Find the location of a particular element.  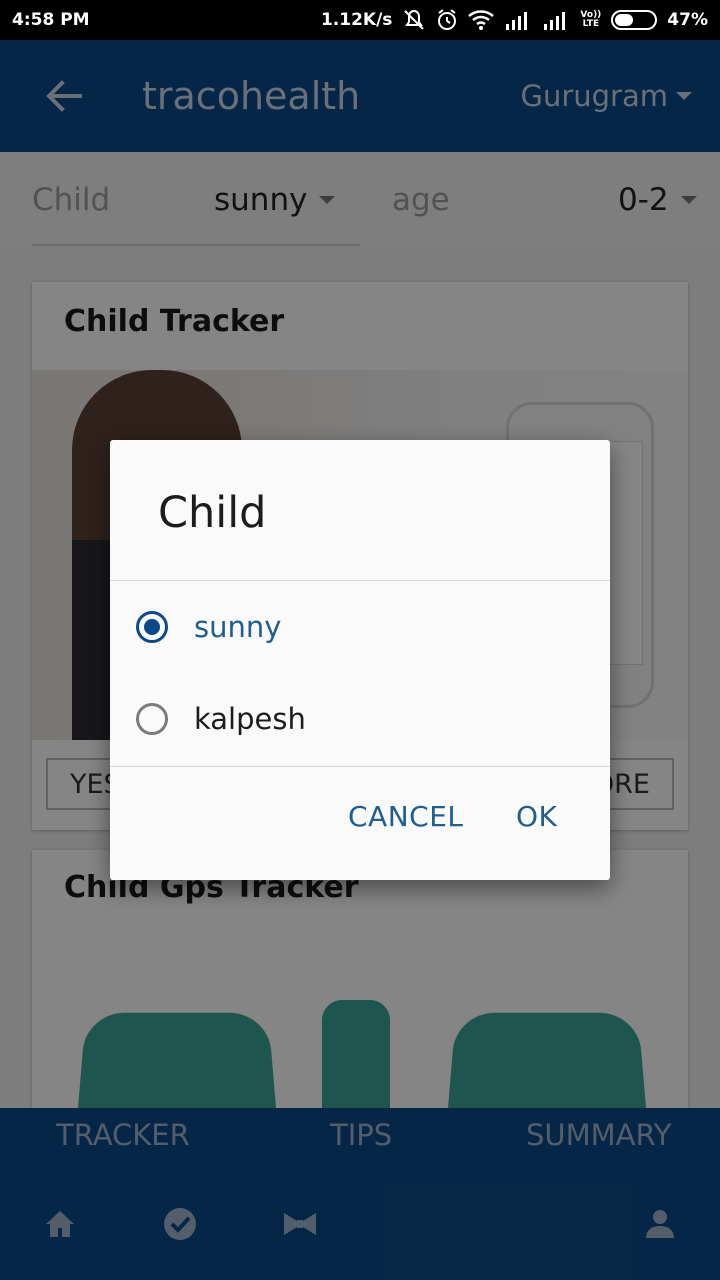

dialog-title: Child is located at coordinates (212, 513).